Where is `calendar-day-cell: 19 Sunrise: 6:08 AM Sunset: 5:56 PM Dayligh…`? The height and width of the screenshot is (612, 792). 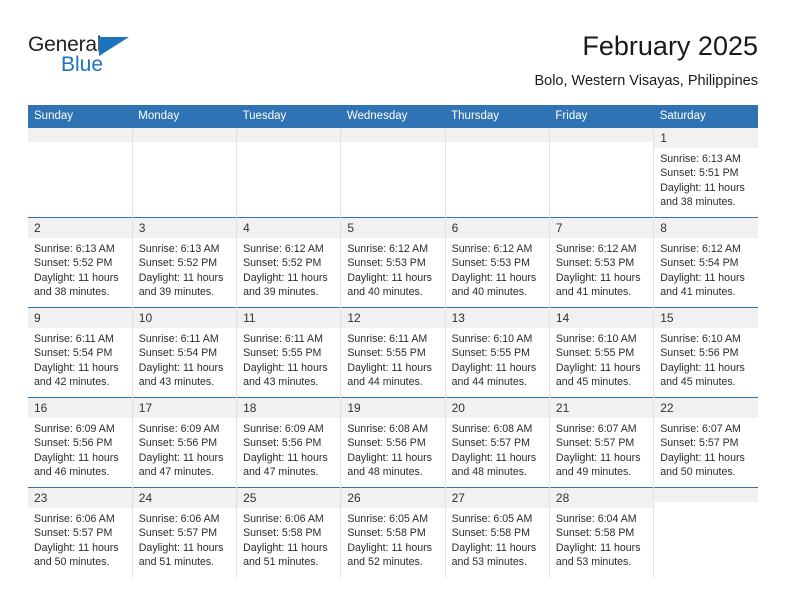
calendar-day-cell: 19 Sunrise: 6:08 AM Sunset: 5:56 PM Dayligh… is located at coordinates (393, 442).